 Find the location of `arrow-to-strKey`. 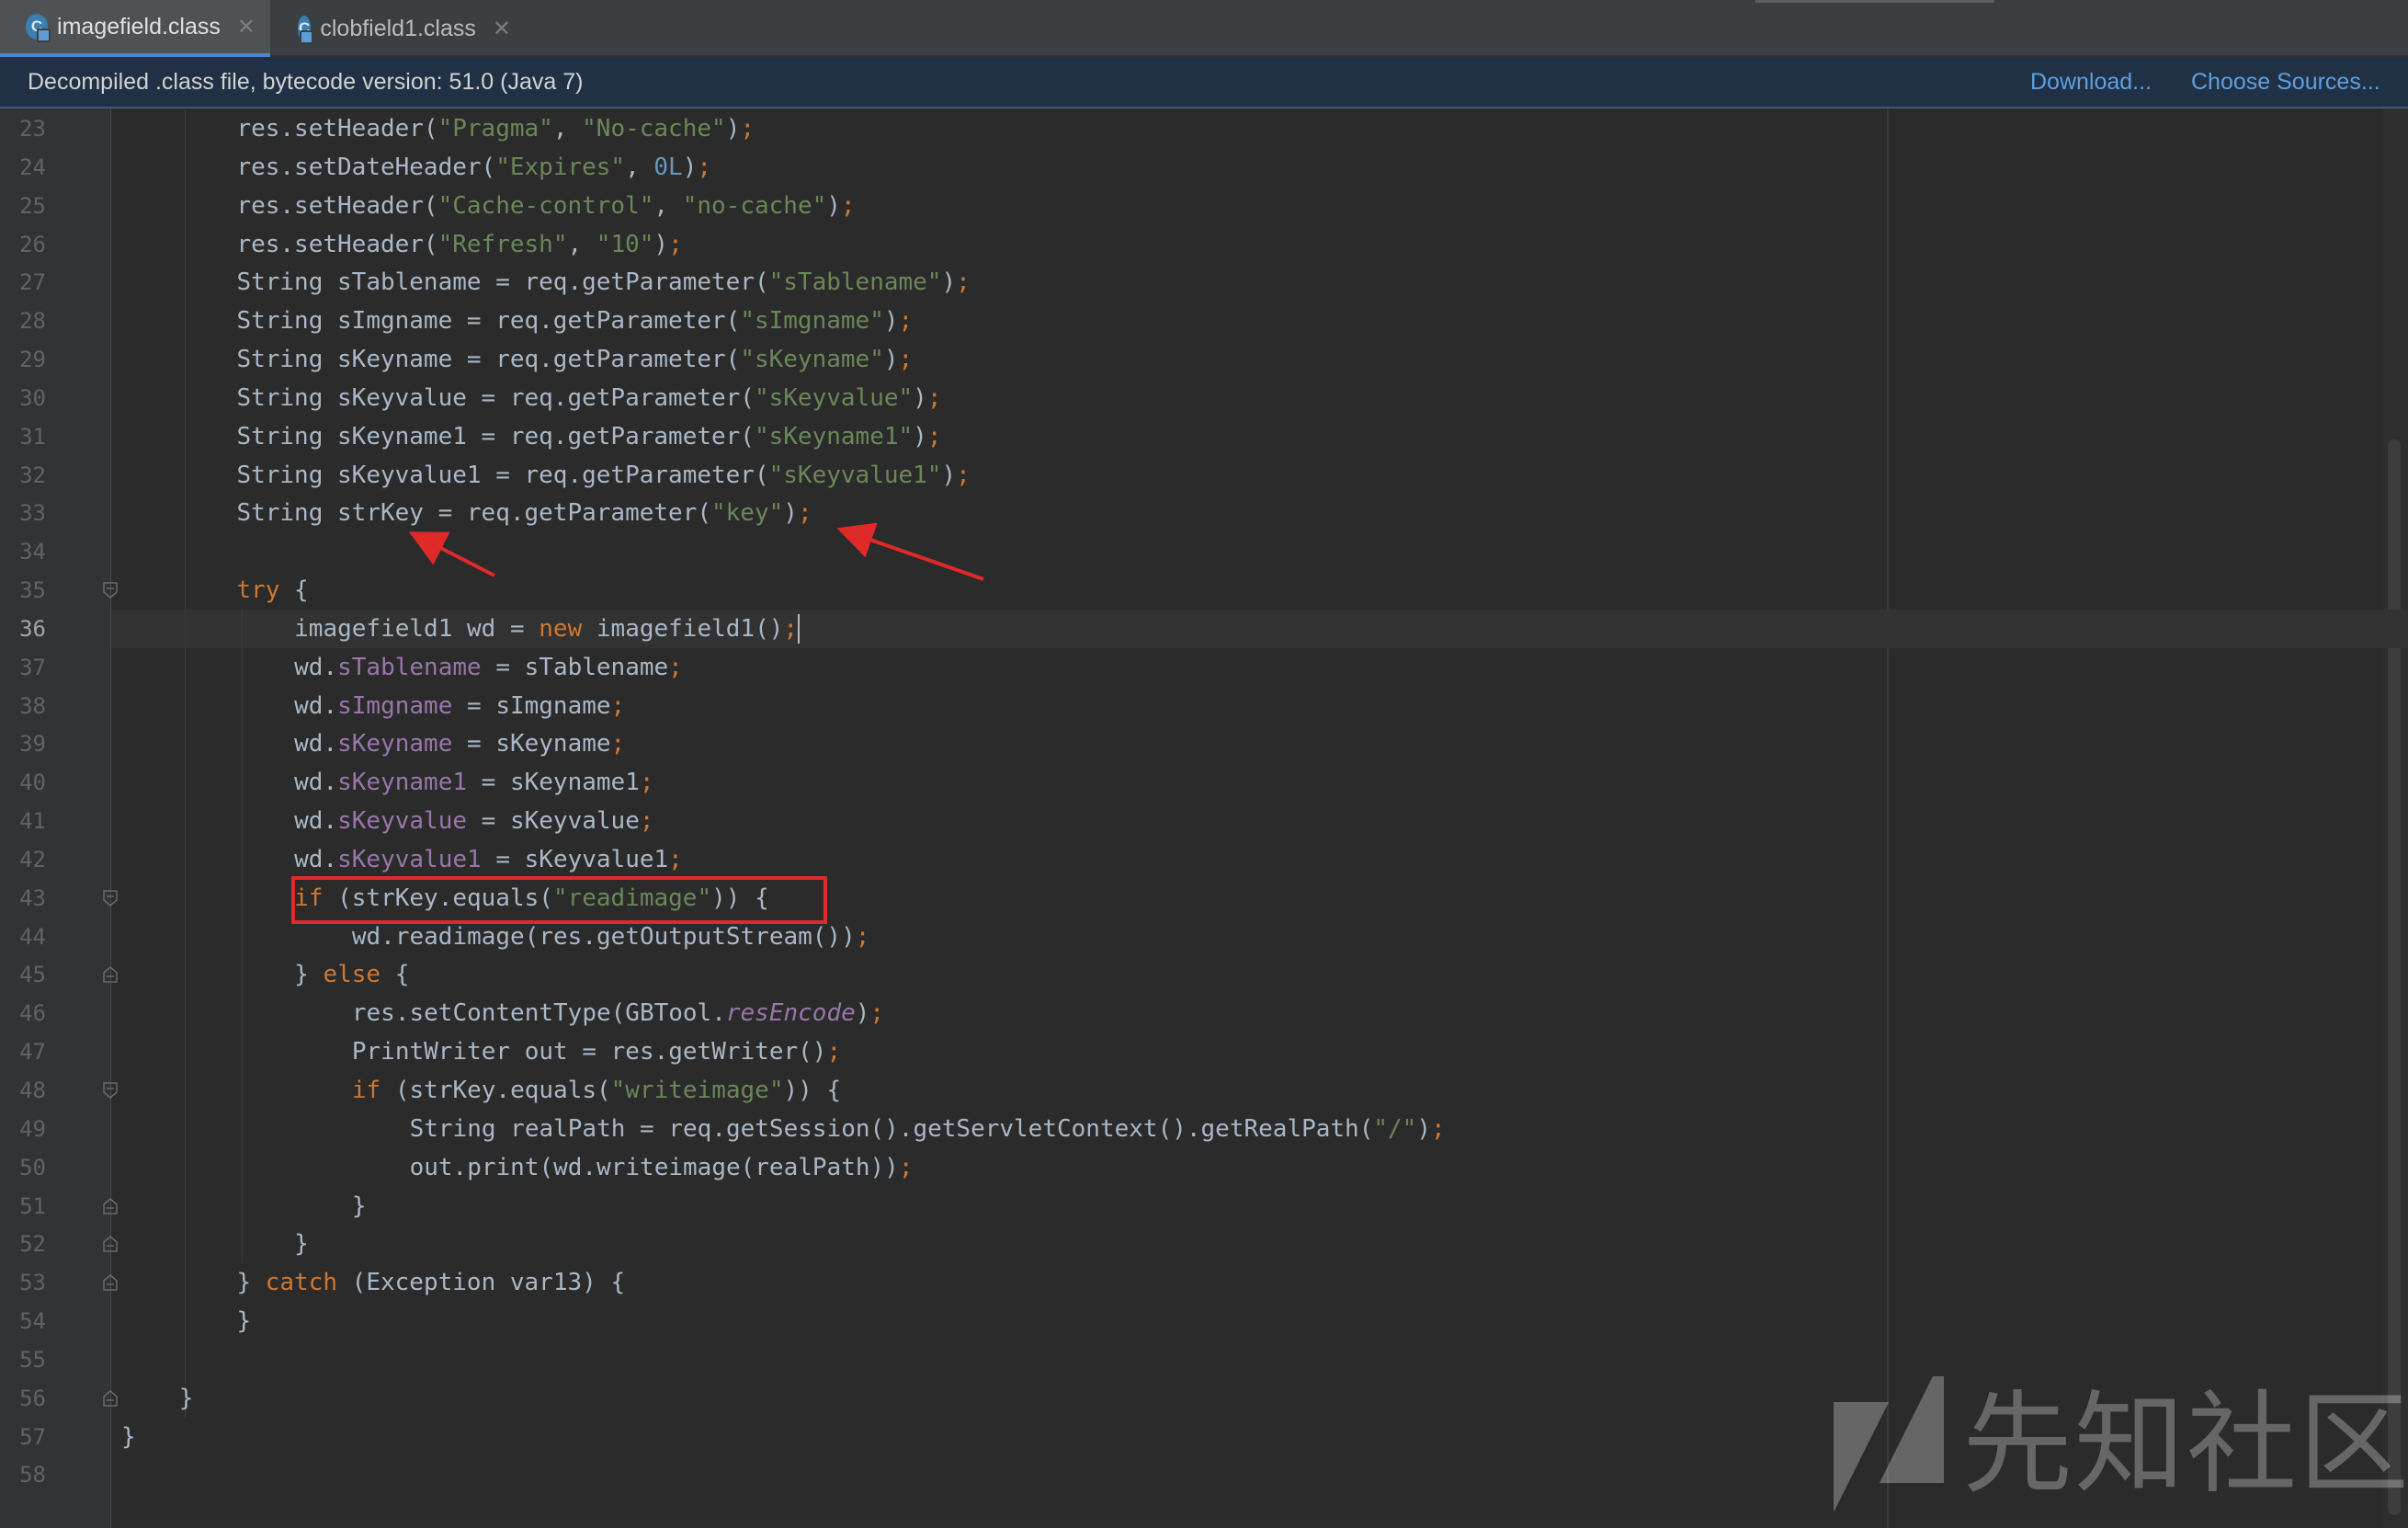

arrow-to-strKey is located at coordinates (451, 554).